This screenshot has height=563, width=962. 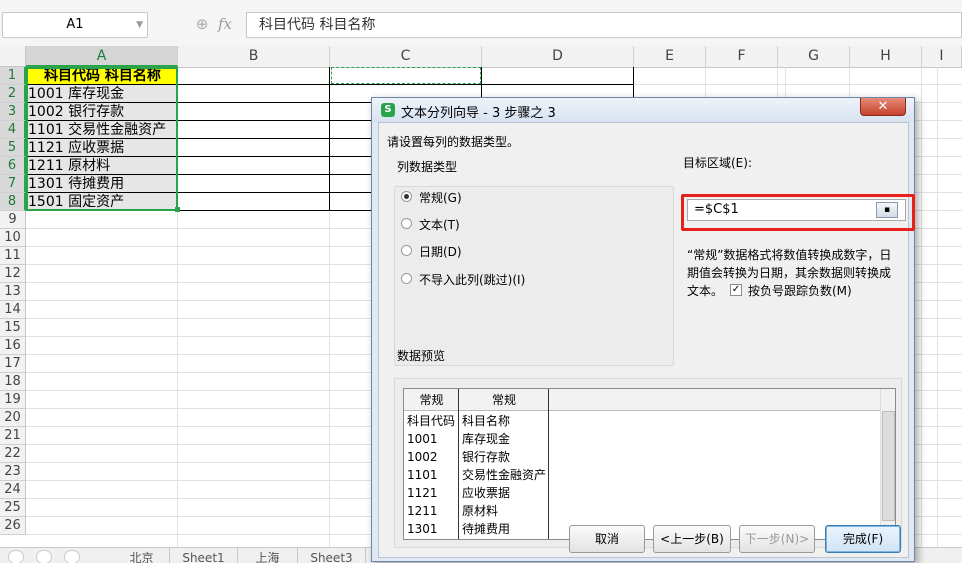 What do you see at coordinates (13, 400) in the screenshot?
I see `row-header: 19` at bounding box center [13, 400].